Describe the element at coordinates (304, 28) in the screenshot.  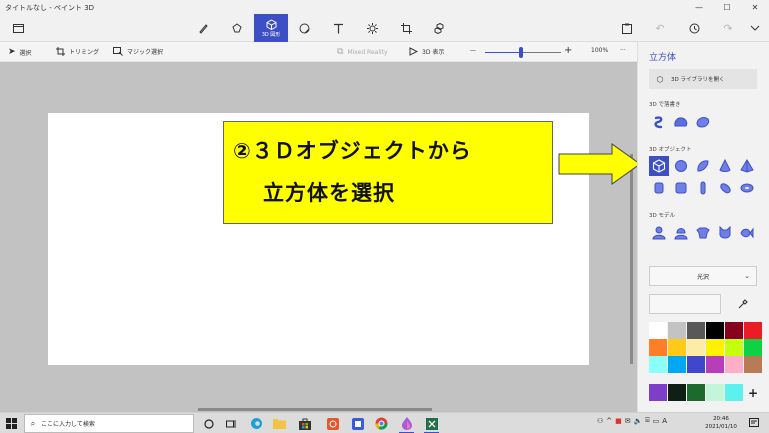
I see `stickers-icon` at that location.